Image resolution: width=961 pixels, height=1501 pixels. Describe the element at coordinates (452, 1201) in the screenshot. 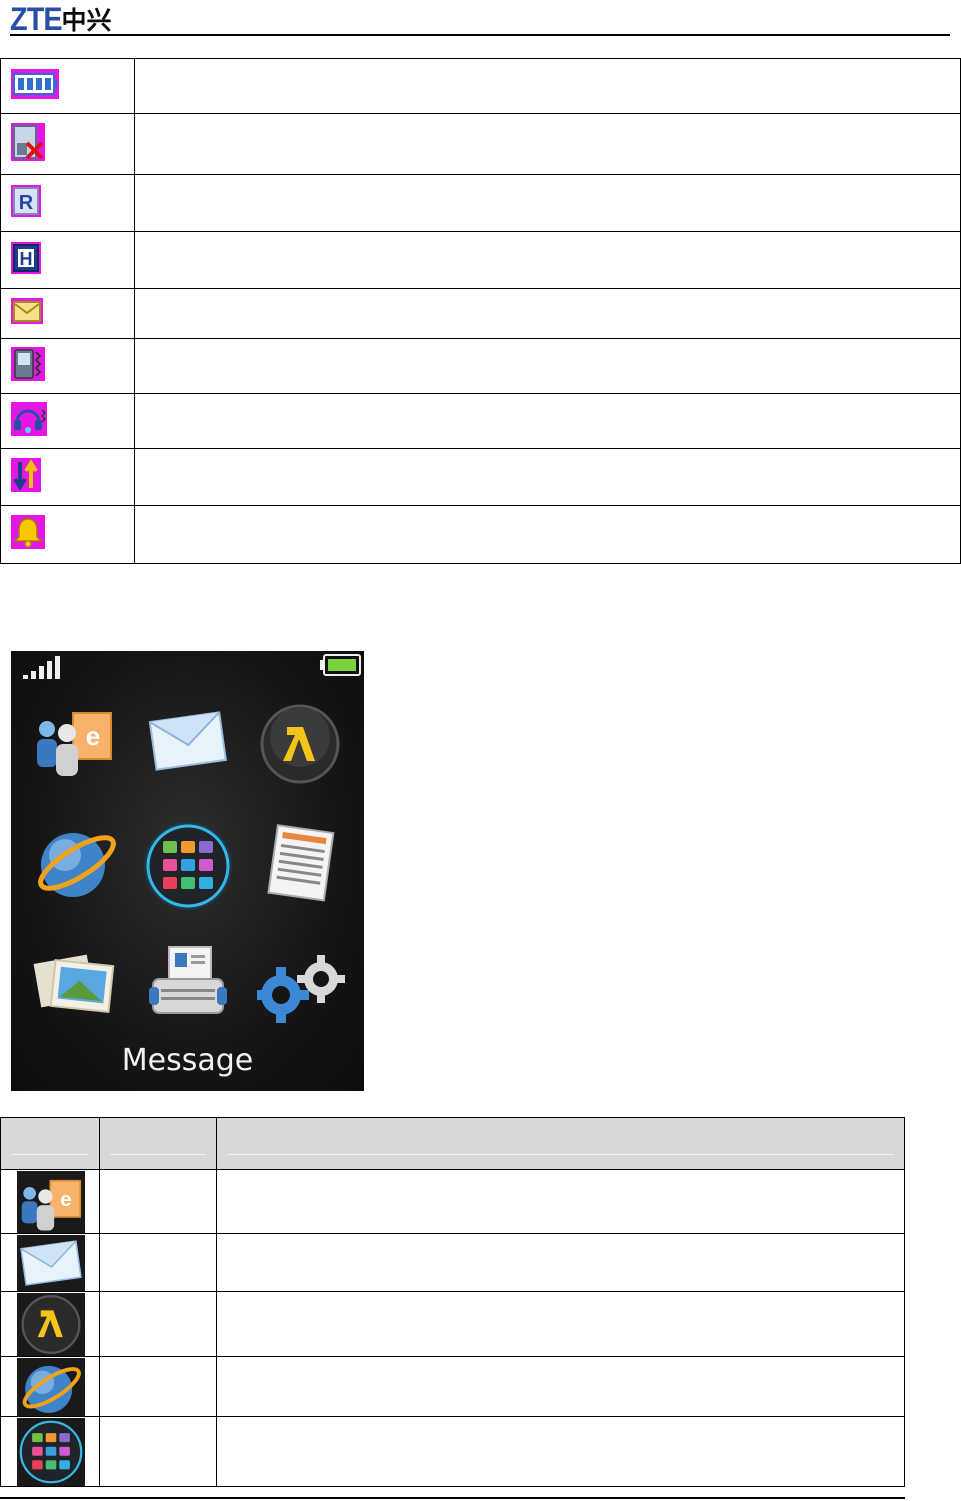

I see `table-row: e` at that location.